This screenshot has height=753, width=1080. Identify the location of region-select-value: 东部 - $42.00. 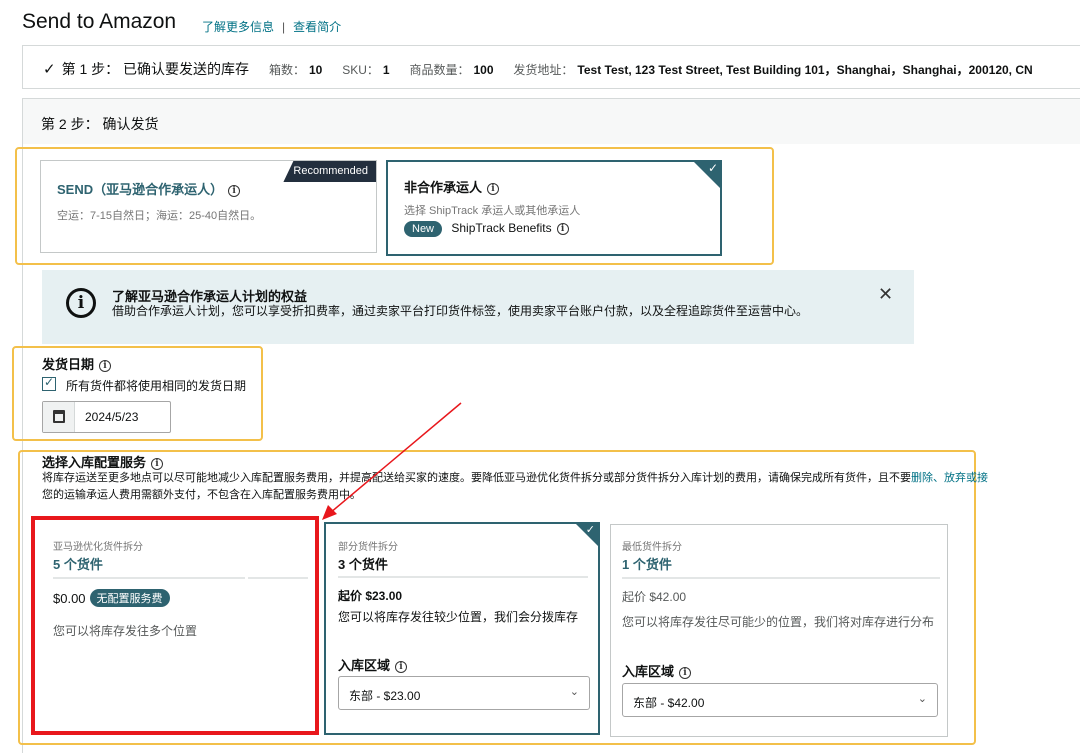
(669, 703).